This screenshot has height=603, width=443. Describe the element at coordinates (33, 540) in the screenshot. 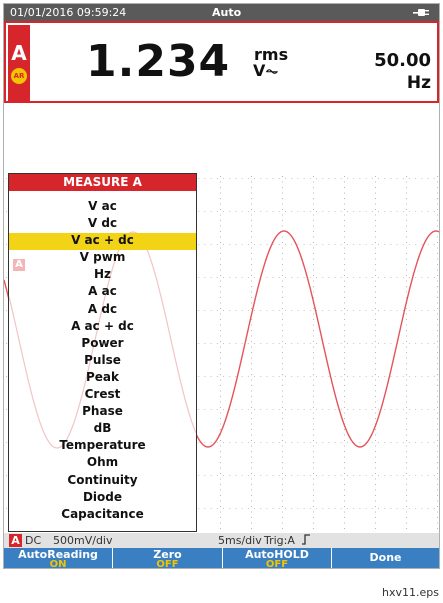

I see `coupling-label: DC` at that location.